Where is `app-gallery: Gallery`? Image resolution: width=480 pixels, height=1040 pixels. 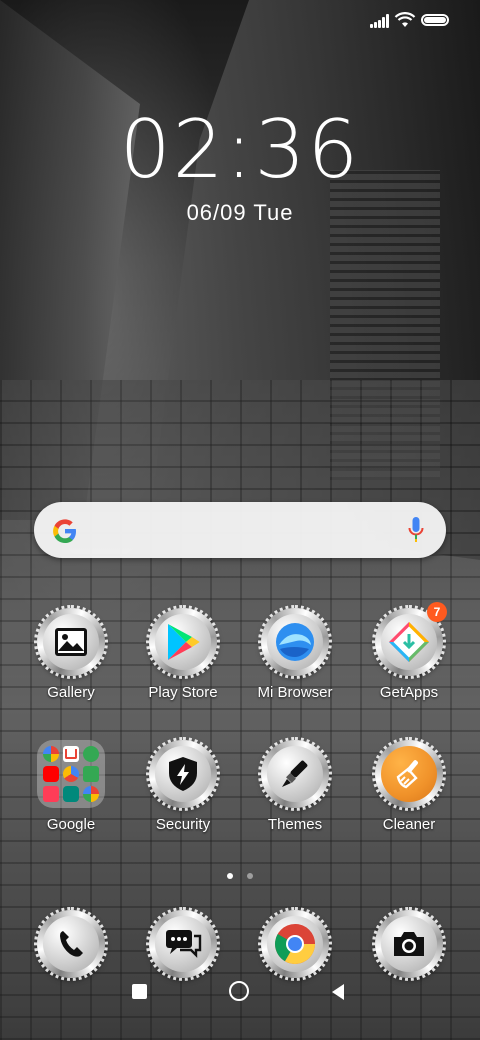 app-gallery: Gallery is located at coordinates (71, 653).